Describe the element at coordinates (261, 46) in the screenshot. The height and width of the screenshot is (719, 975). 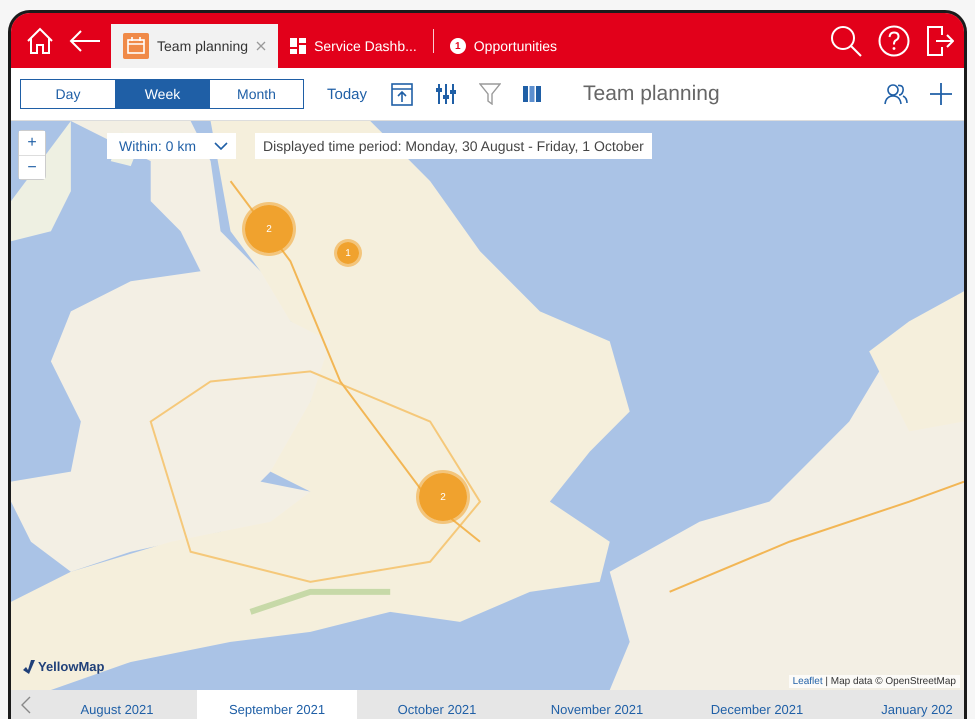
I see `close-icon` at that location.